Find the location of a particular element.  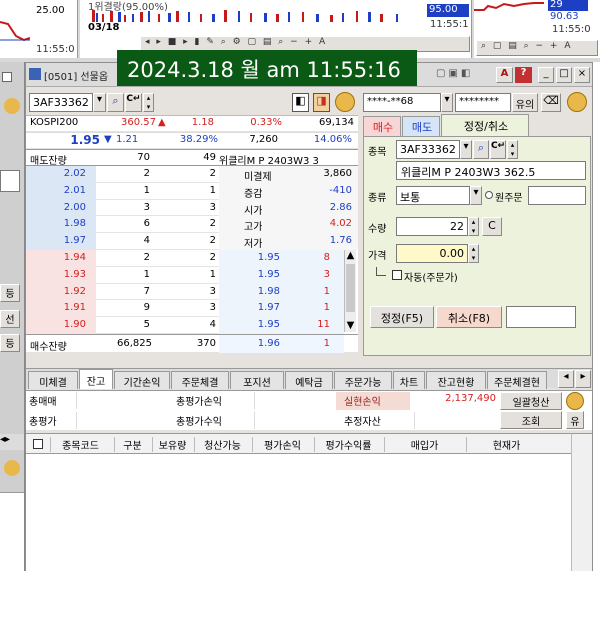

bulk-liquidate-button: 일괄청산 is located at coordinates (531, 401).